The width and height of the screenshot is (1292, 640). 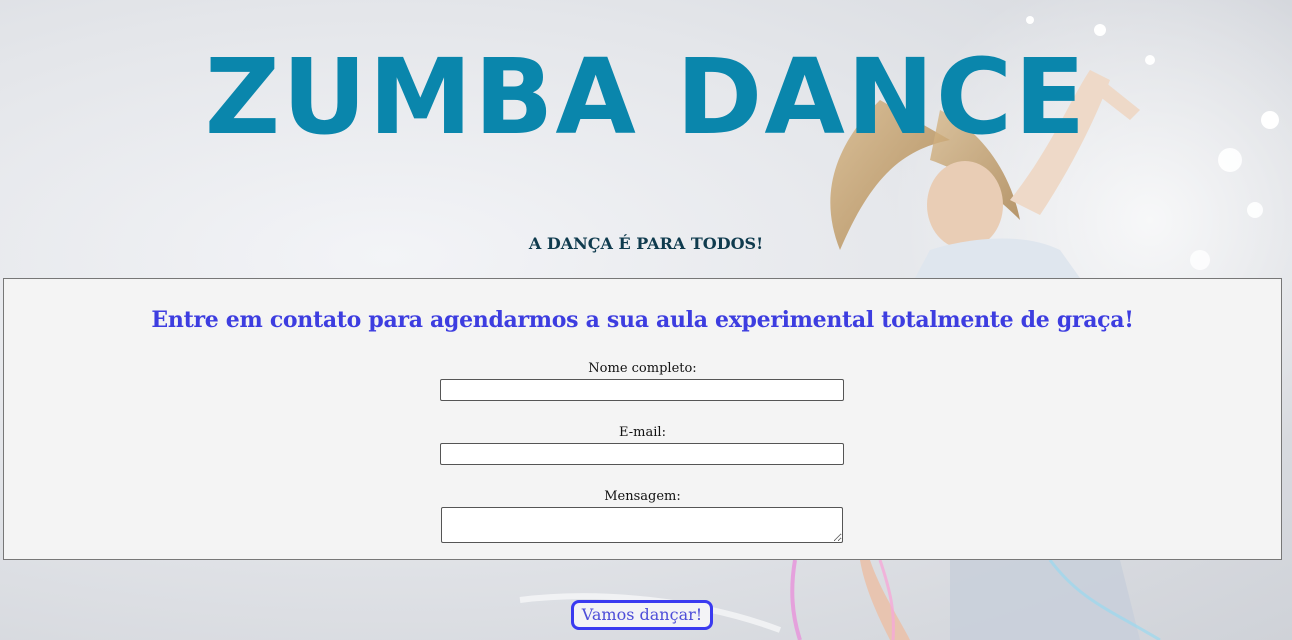 I want to click on message-label: Mensagem:, so click(x=642, y=496).